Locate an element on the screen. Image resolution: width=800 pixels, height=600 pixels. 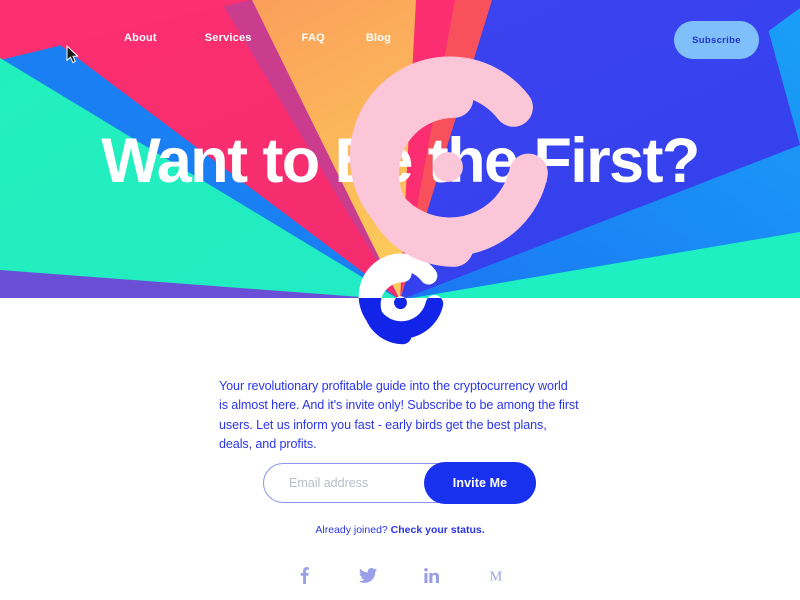
primary-nav: About Services FAQ Blog is located at coordinates (257, 38).